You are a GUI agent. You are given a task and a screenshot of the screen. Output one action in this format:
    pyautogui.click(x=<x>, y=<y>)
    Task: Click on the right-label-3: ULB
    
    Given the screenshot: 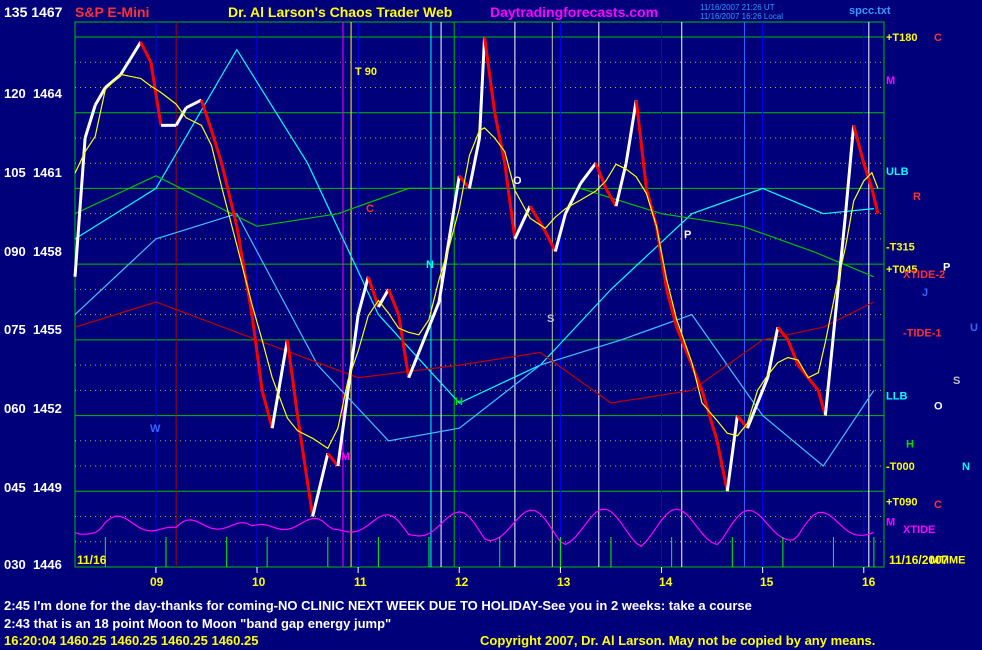 What is the action you would take?
    pyautogui.click(x=897, y=172)
    